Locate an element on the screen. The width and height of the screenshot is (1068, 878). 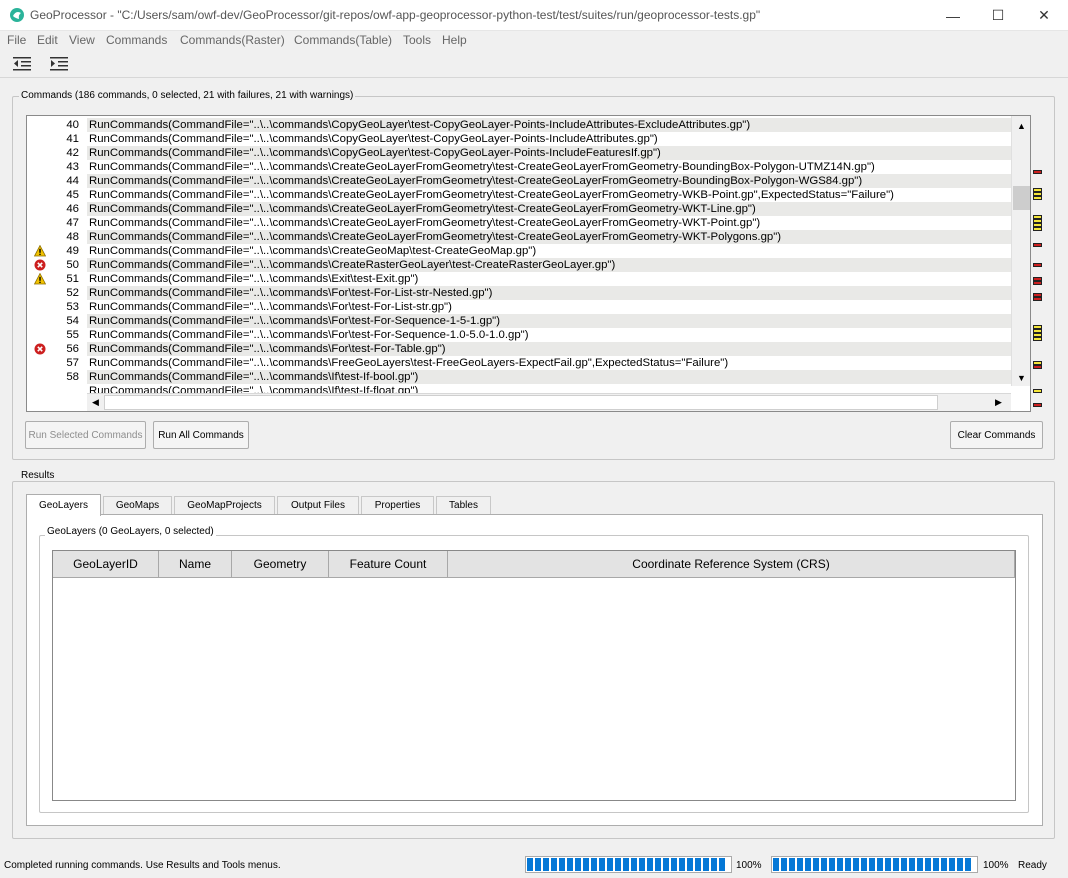
failure-icon is located at coordinates (40, 265).